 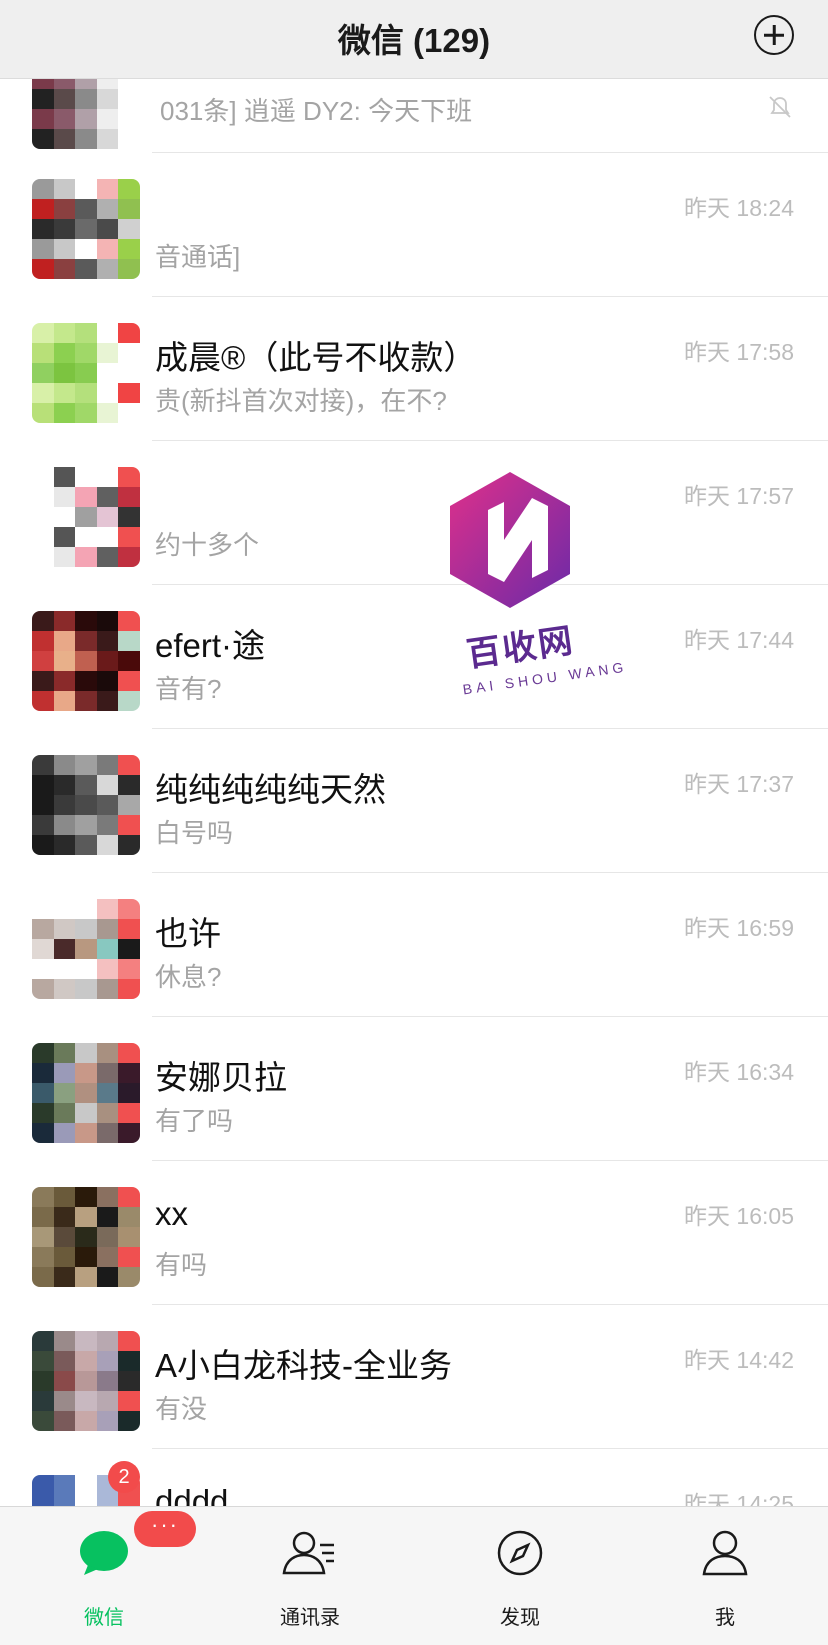 What do you see at coordinates (725, 1553) in the screenshot?
I see `person-icon` at bounding box center [725, 1553].